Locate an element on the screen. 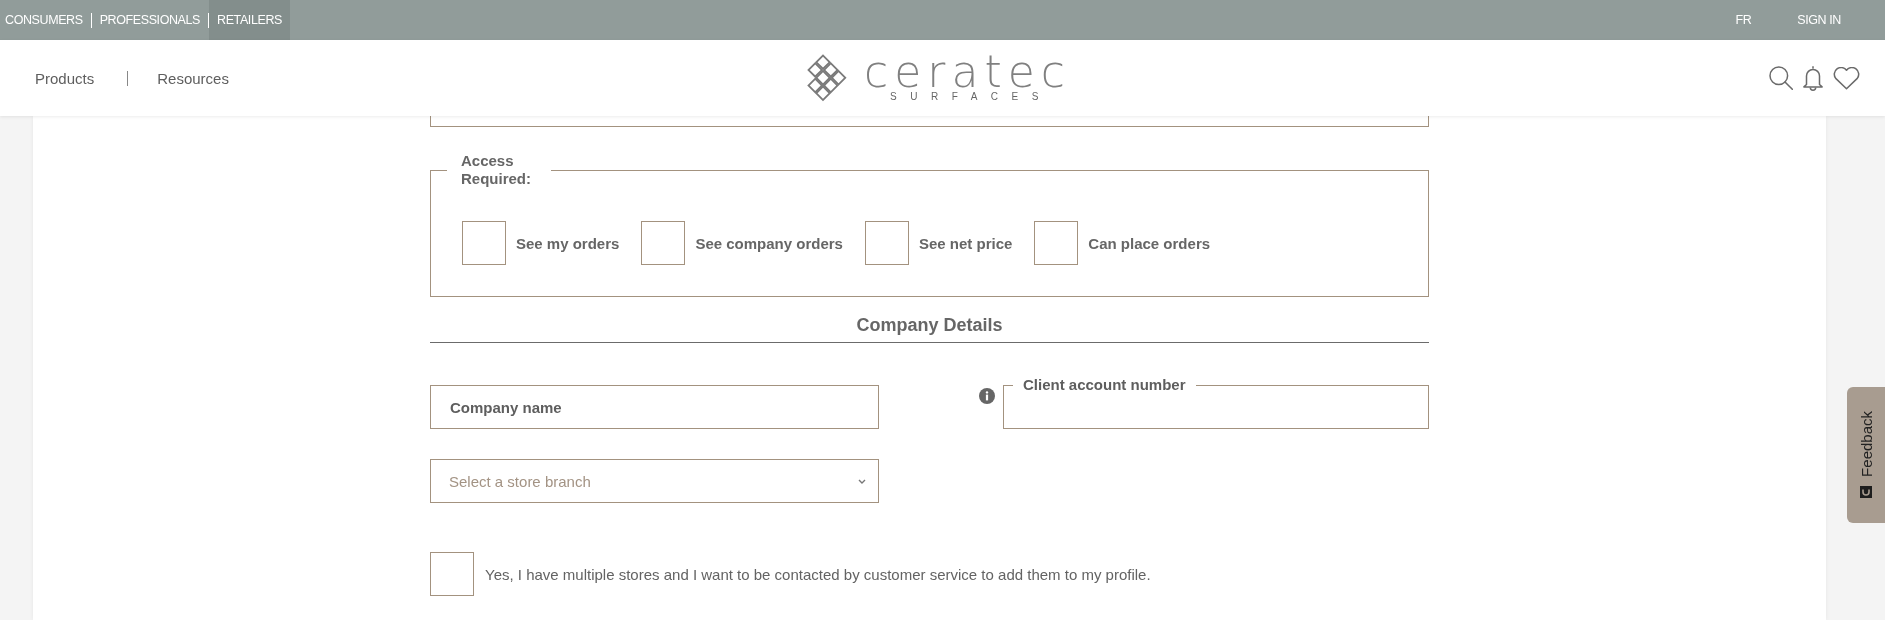 This screenshot has width=1885, height=620. bell-icon is located at coordinates (1813, 78).